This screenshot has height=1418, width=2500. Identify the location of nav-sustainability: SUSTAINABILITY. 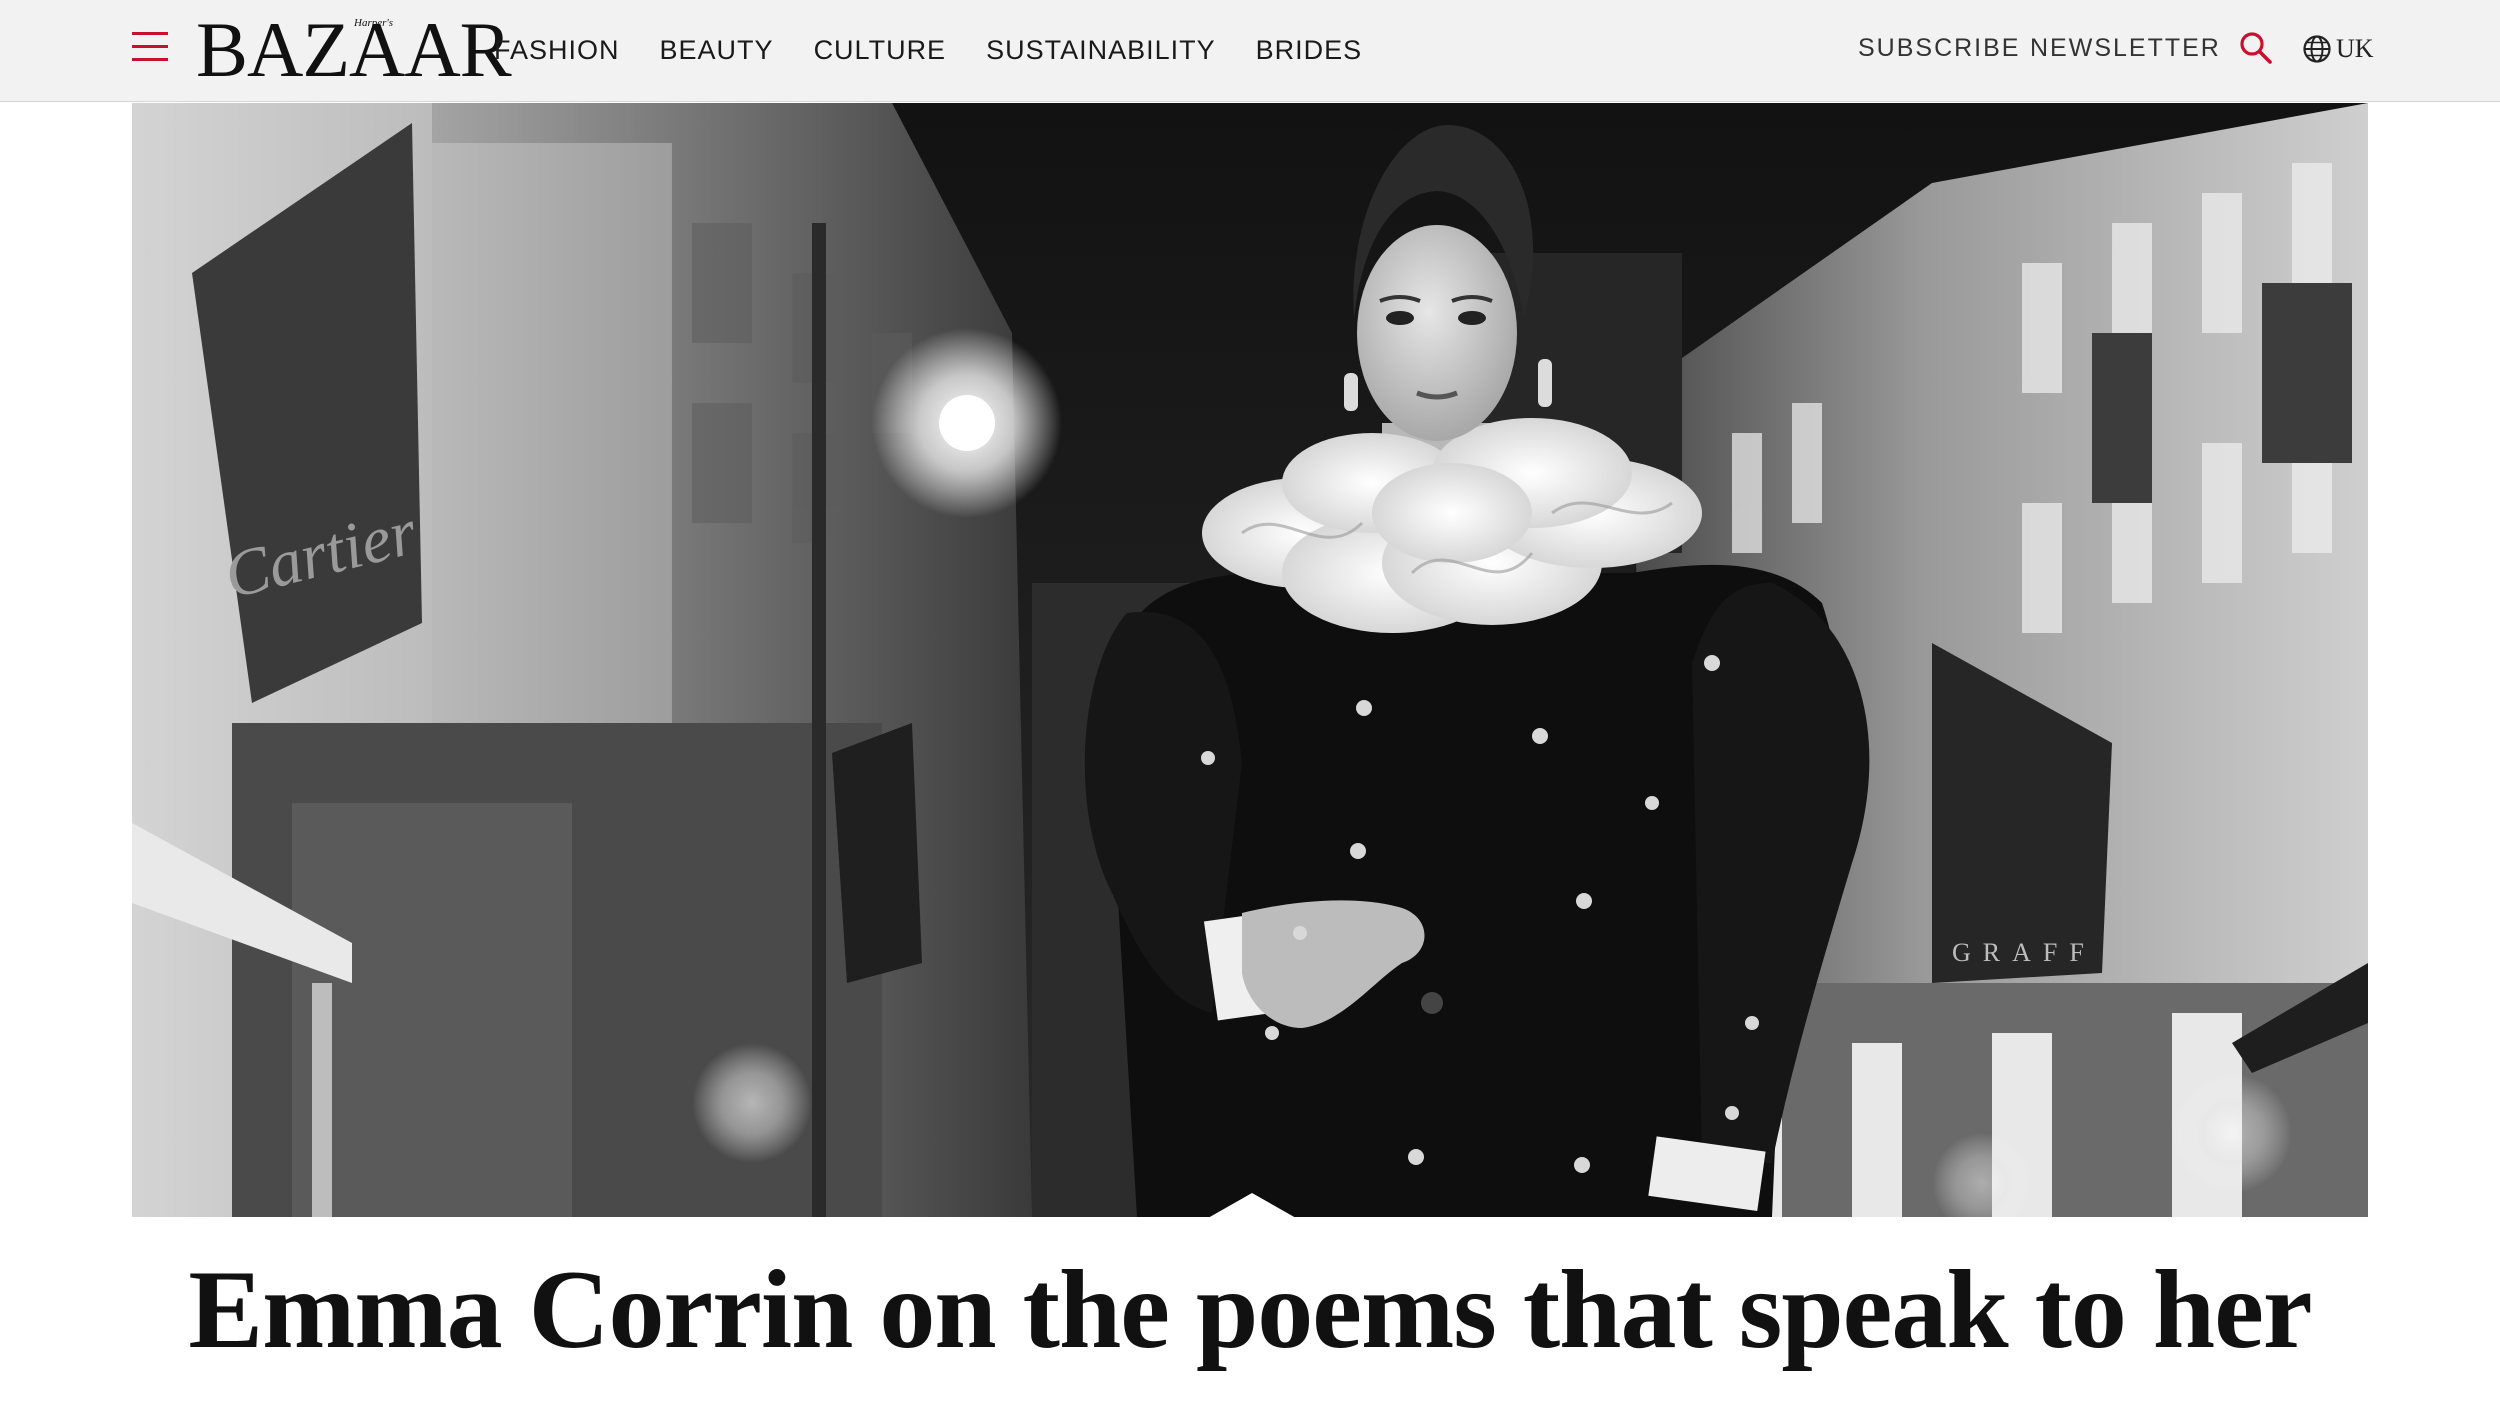
(1101, 50).